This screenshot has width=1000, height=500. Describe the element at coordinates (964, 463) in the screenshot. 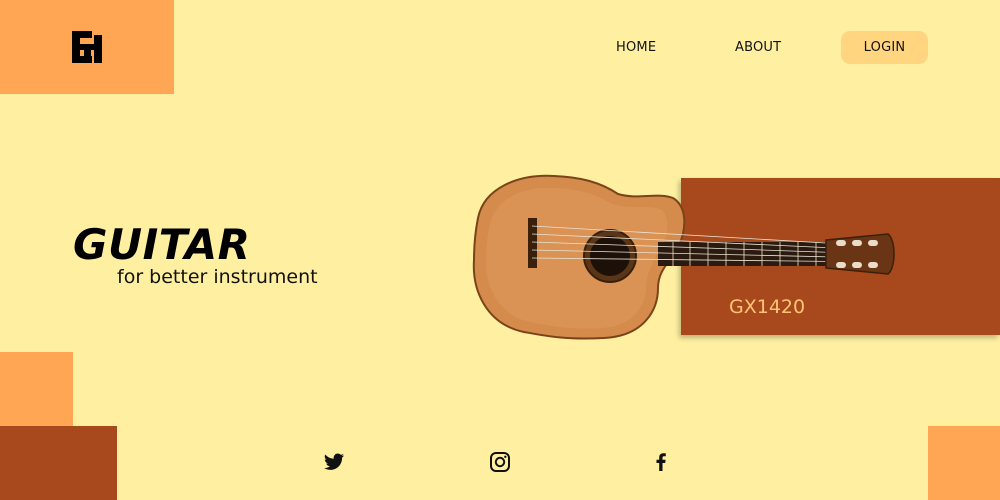

I see `decor-block-orange-right` at that location.